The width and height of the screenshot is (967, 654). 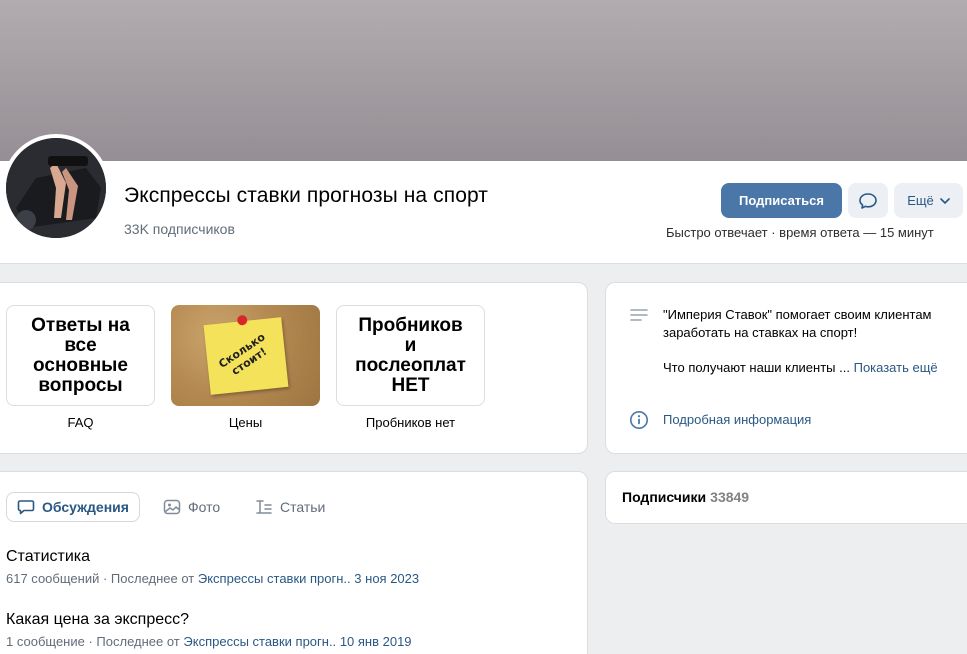 What do you see at coordinates (172, 507) in the screenshot?
I see `photo-icon` at bounding box center [172, 507].